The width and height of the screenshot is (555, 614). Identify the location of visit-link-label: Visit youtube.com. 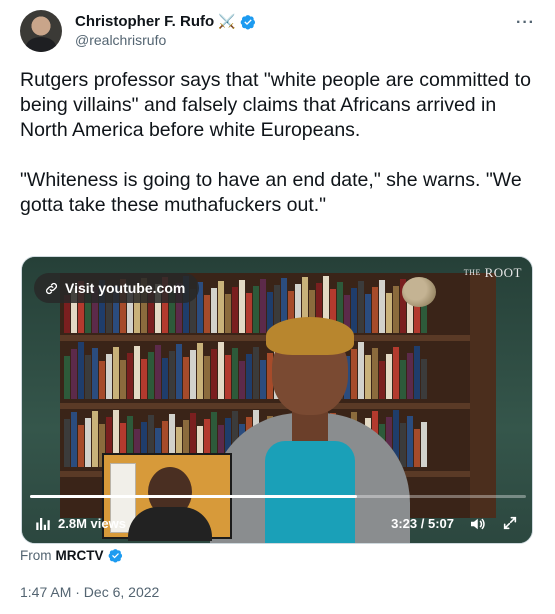
(125, 288).